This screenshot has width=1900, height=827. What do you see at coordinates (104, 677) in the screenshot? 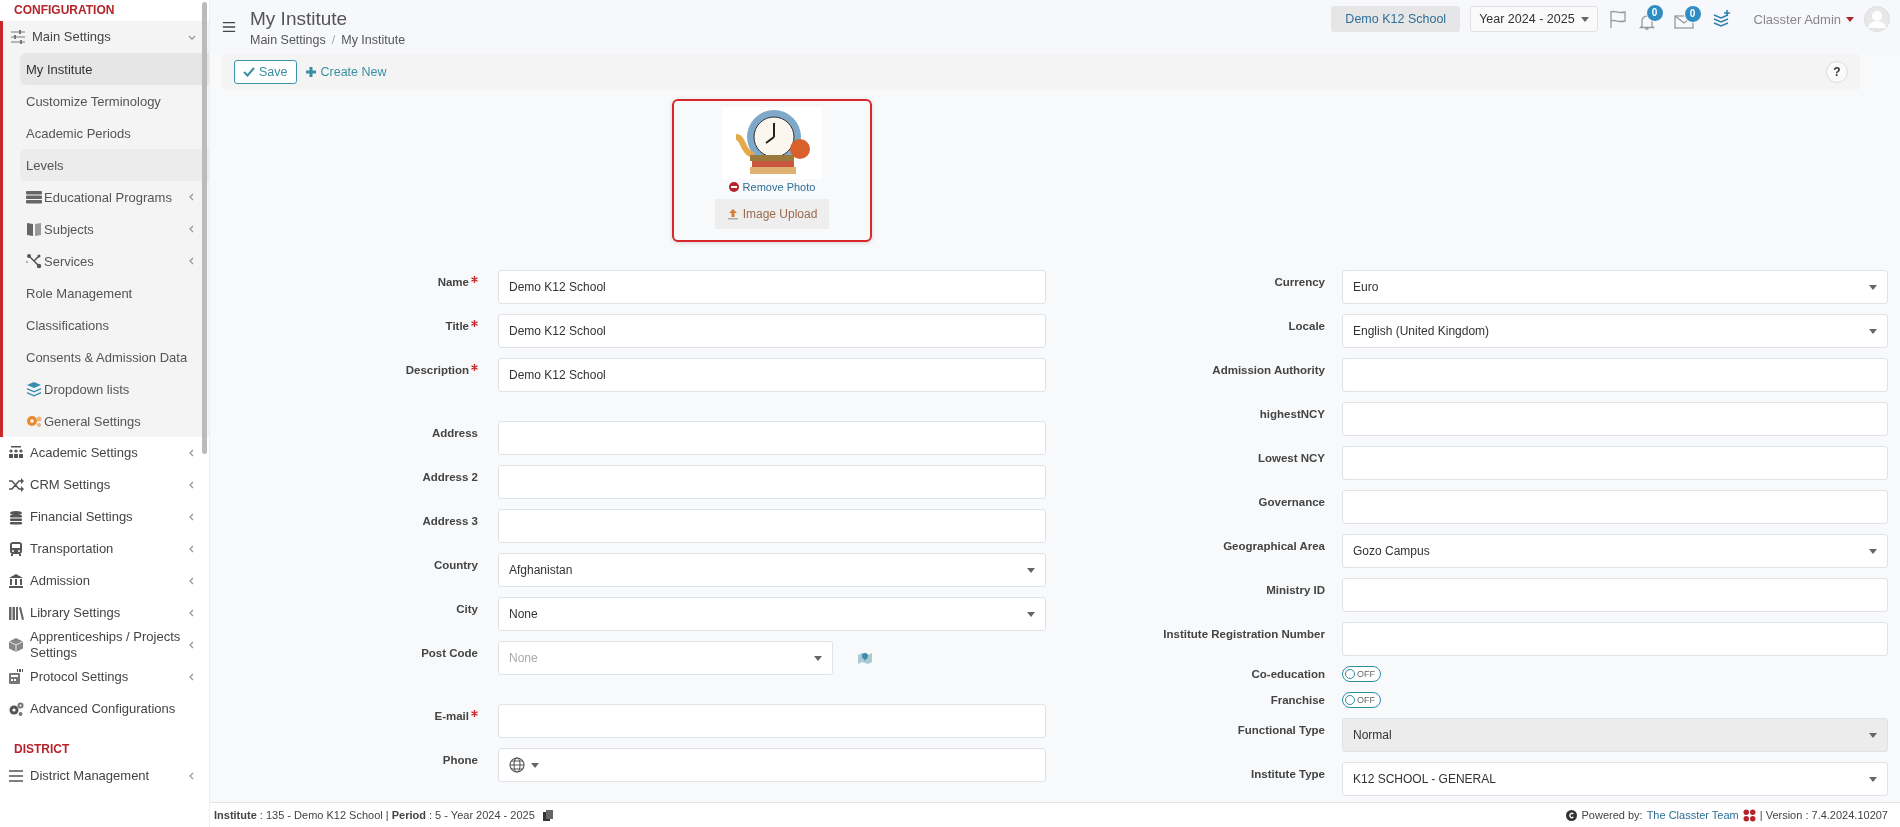
I see `sidebar-item: Protocol Settings` at bounding box center [104, 677].